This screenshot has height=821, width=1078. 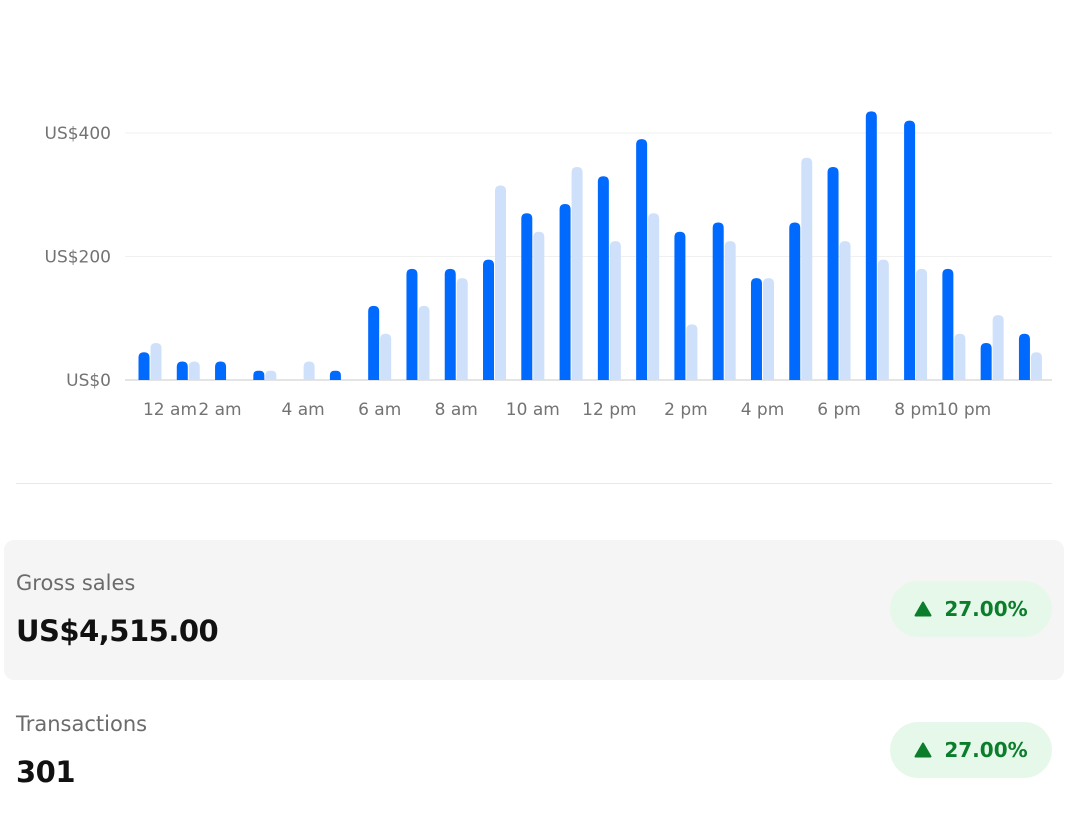 What do you see at coordinates (76, 583) in the screenshot?
I see `gross-sales-label: Gross sales` at bounding box center [76, 583].